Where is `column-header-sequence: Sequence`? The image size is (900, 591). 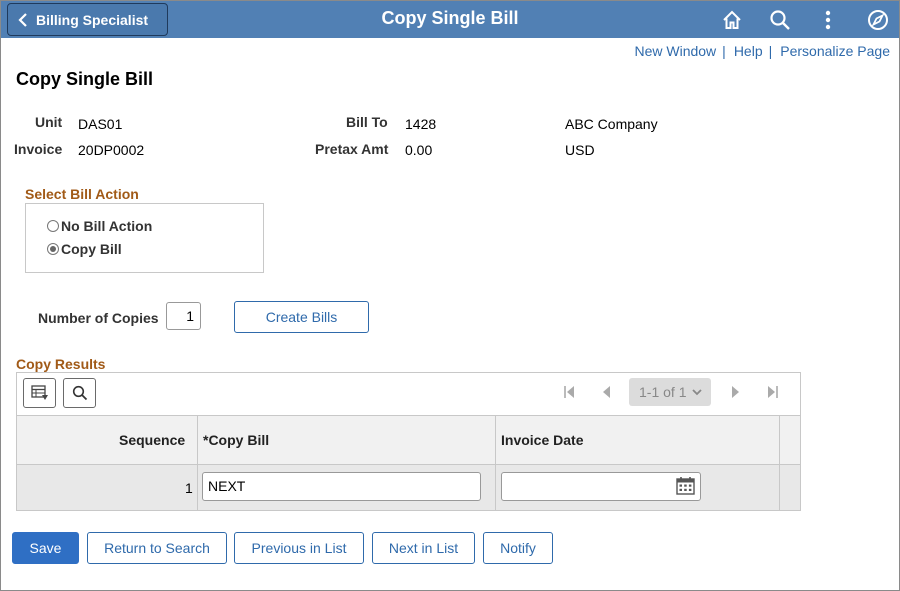
column-header-sequence: Sequence is located at coordinates (152, 440).